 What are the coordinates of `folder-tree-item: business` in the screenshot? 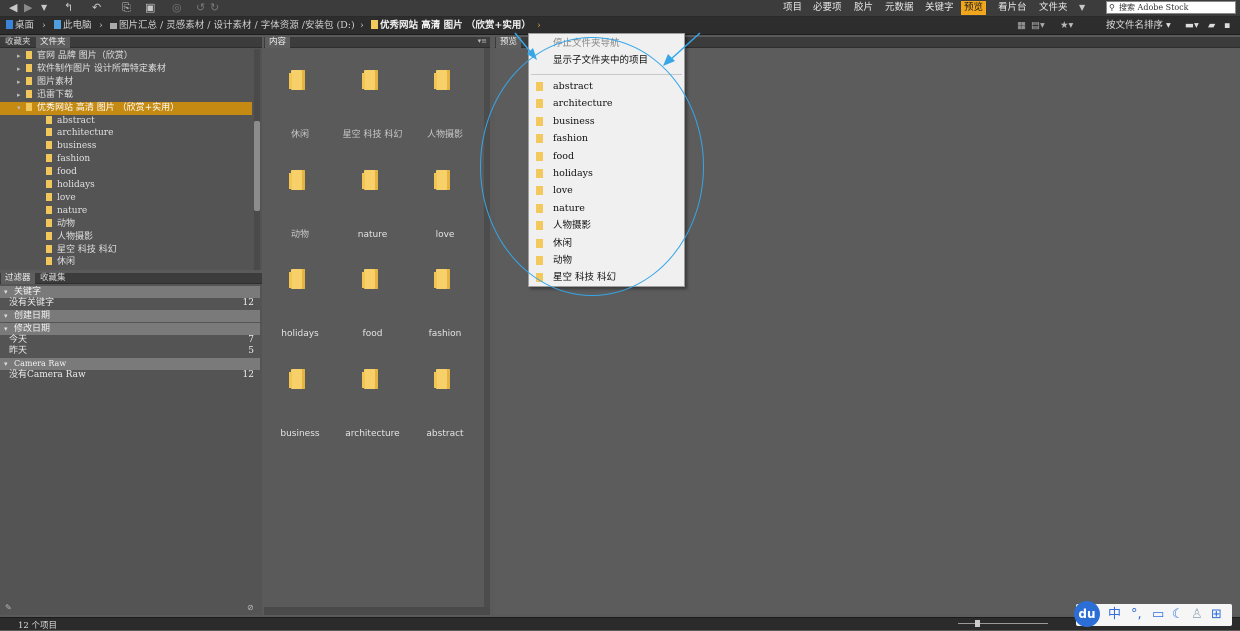 It's located at (48, 146).